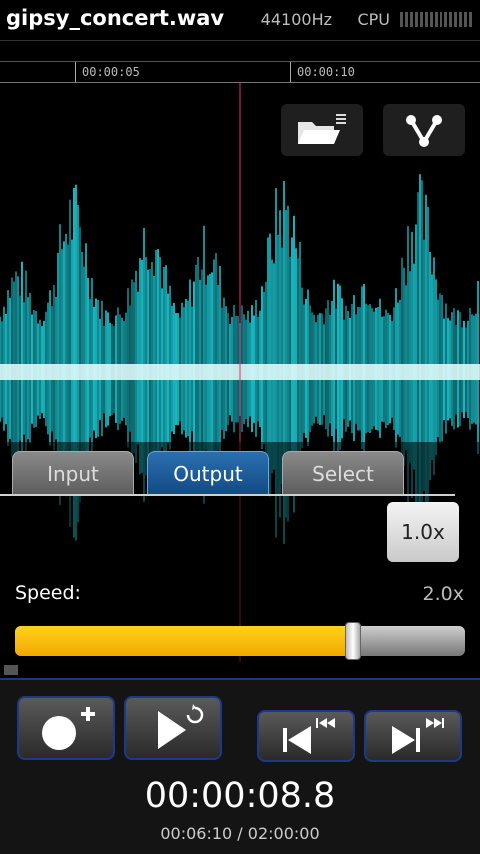 This screenshot has width=480, height=854. What do you see at coordinates (107, 72) in the screenshot?
I see `timeline-tick: 00:00:05` at bounding box center [107, 72].